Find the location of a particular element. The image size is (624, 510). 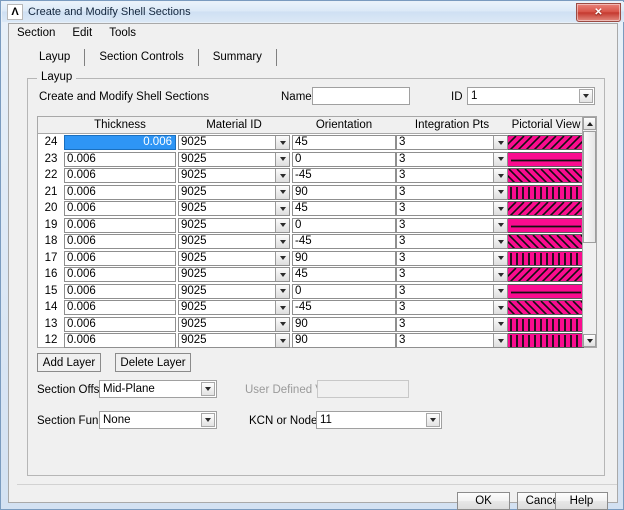

help-button: Help is located at coordinates (581, 501).